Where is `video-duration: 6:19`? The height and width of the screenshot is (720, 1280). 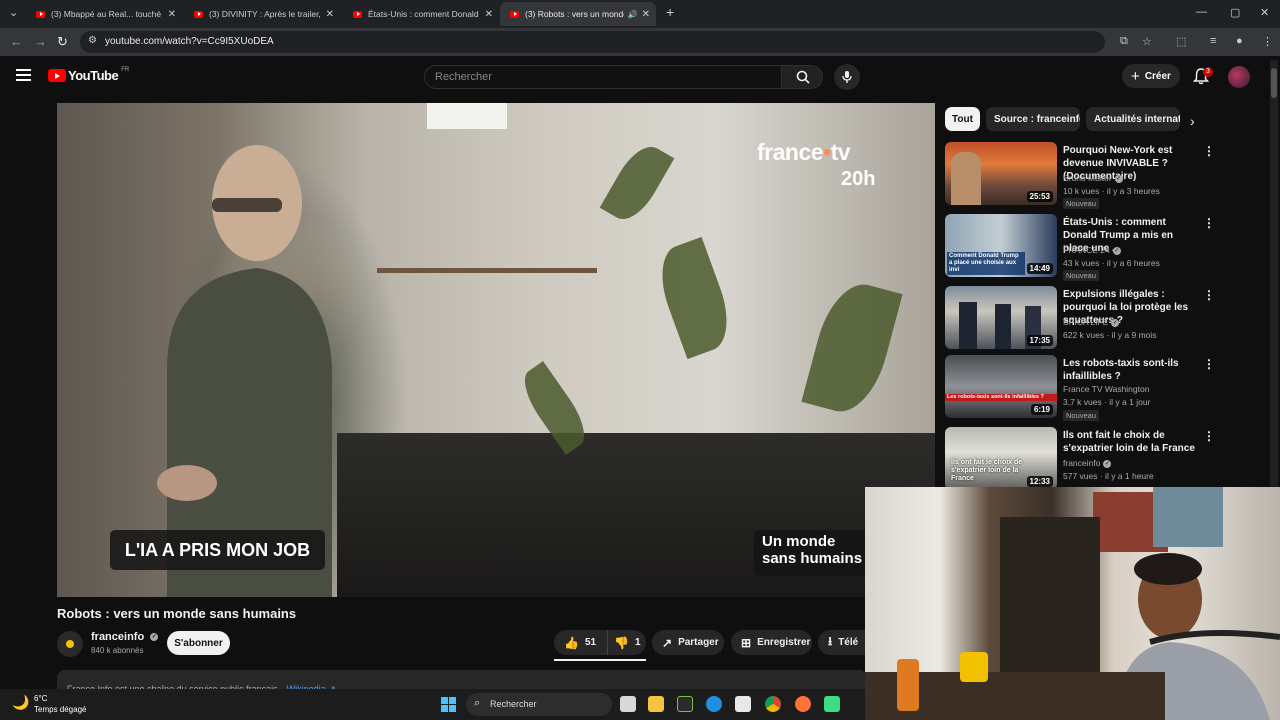
video-duration: 6:19 is located at coordinates (1041, 409).